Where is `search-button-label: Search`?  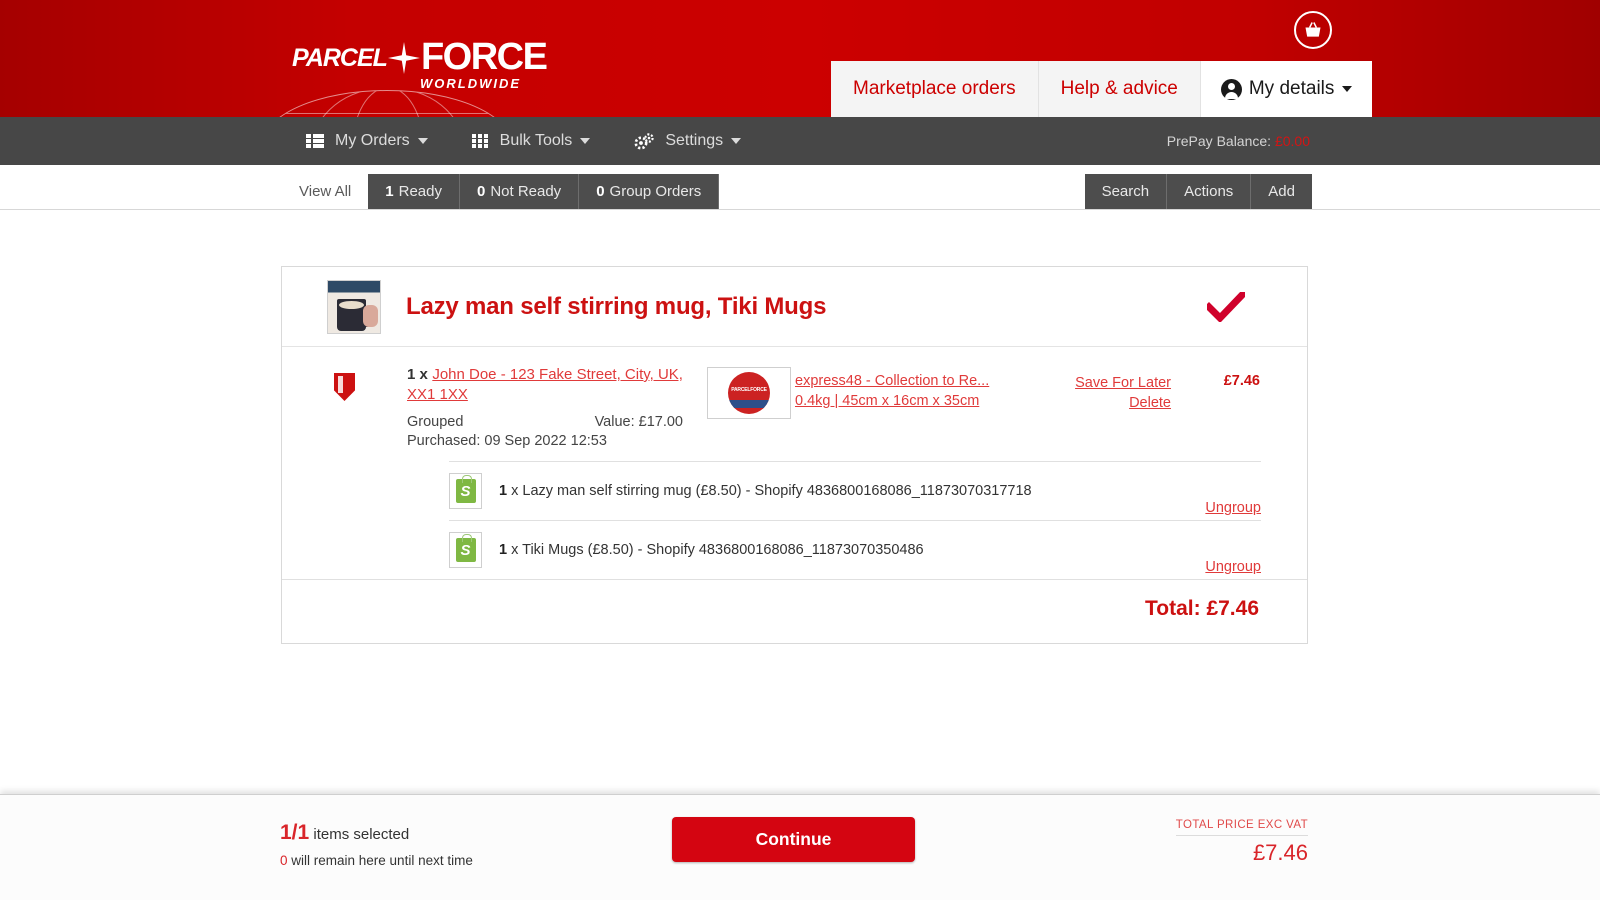
search-button-label: Search is located at coordinates (1125, 191).